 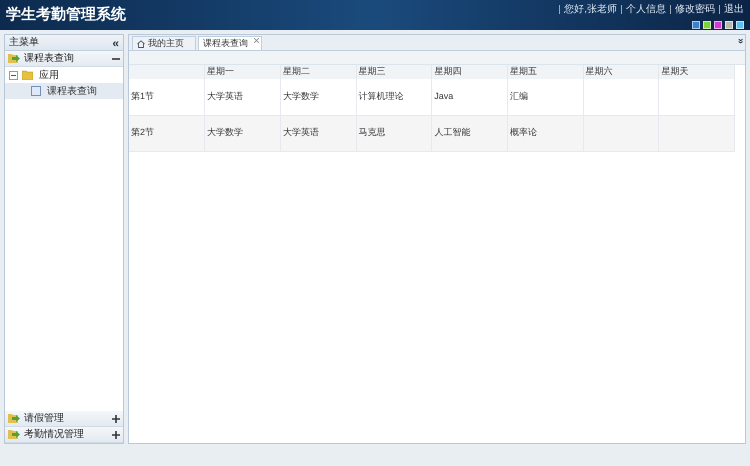 What do you see at coordinates (142, 132) in the screenshot?
I see `table-cell: 第2节` at bounding box center [142, 132].